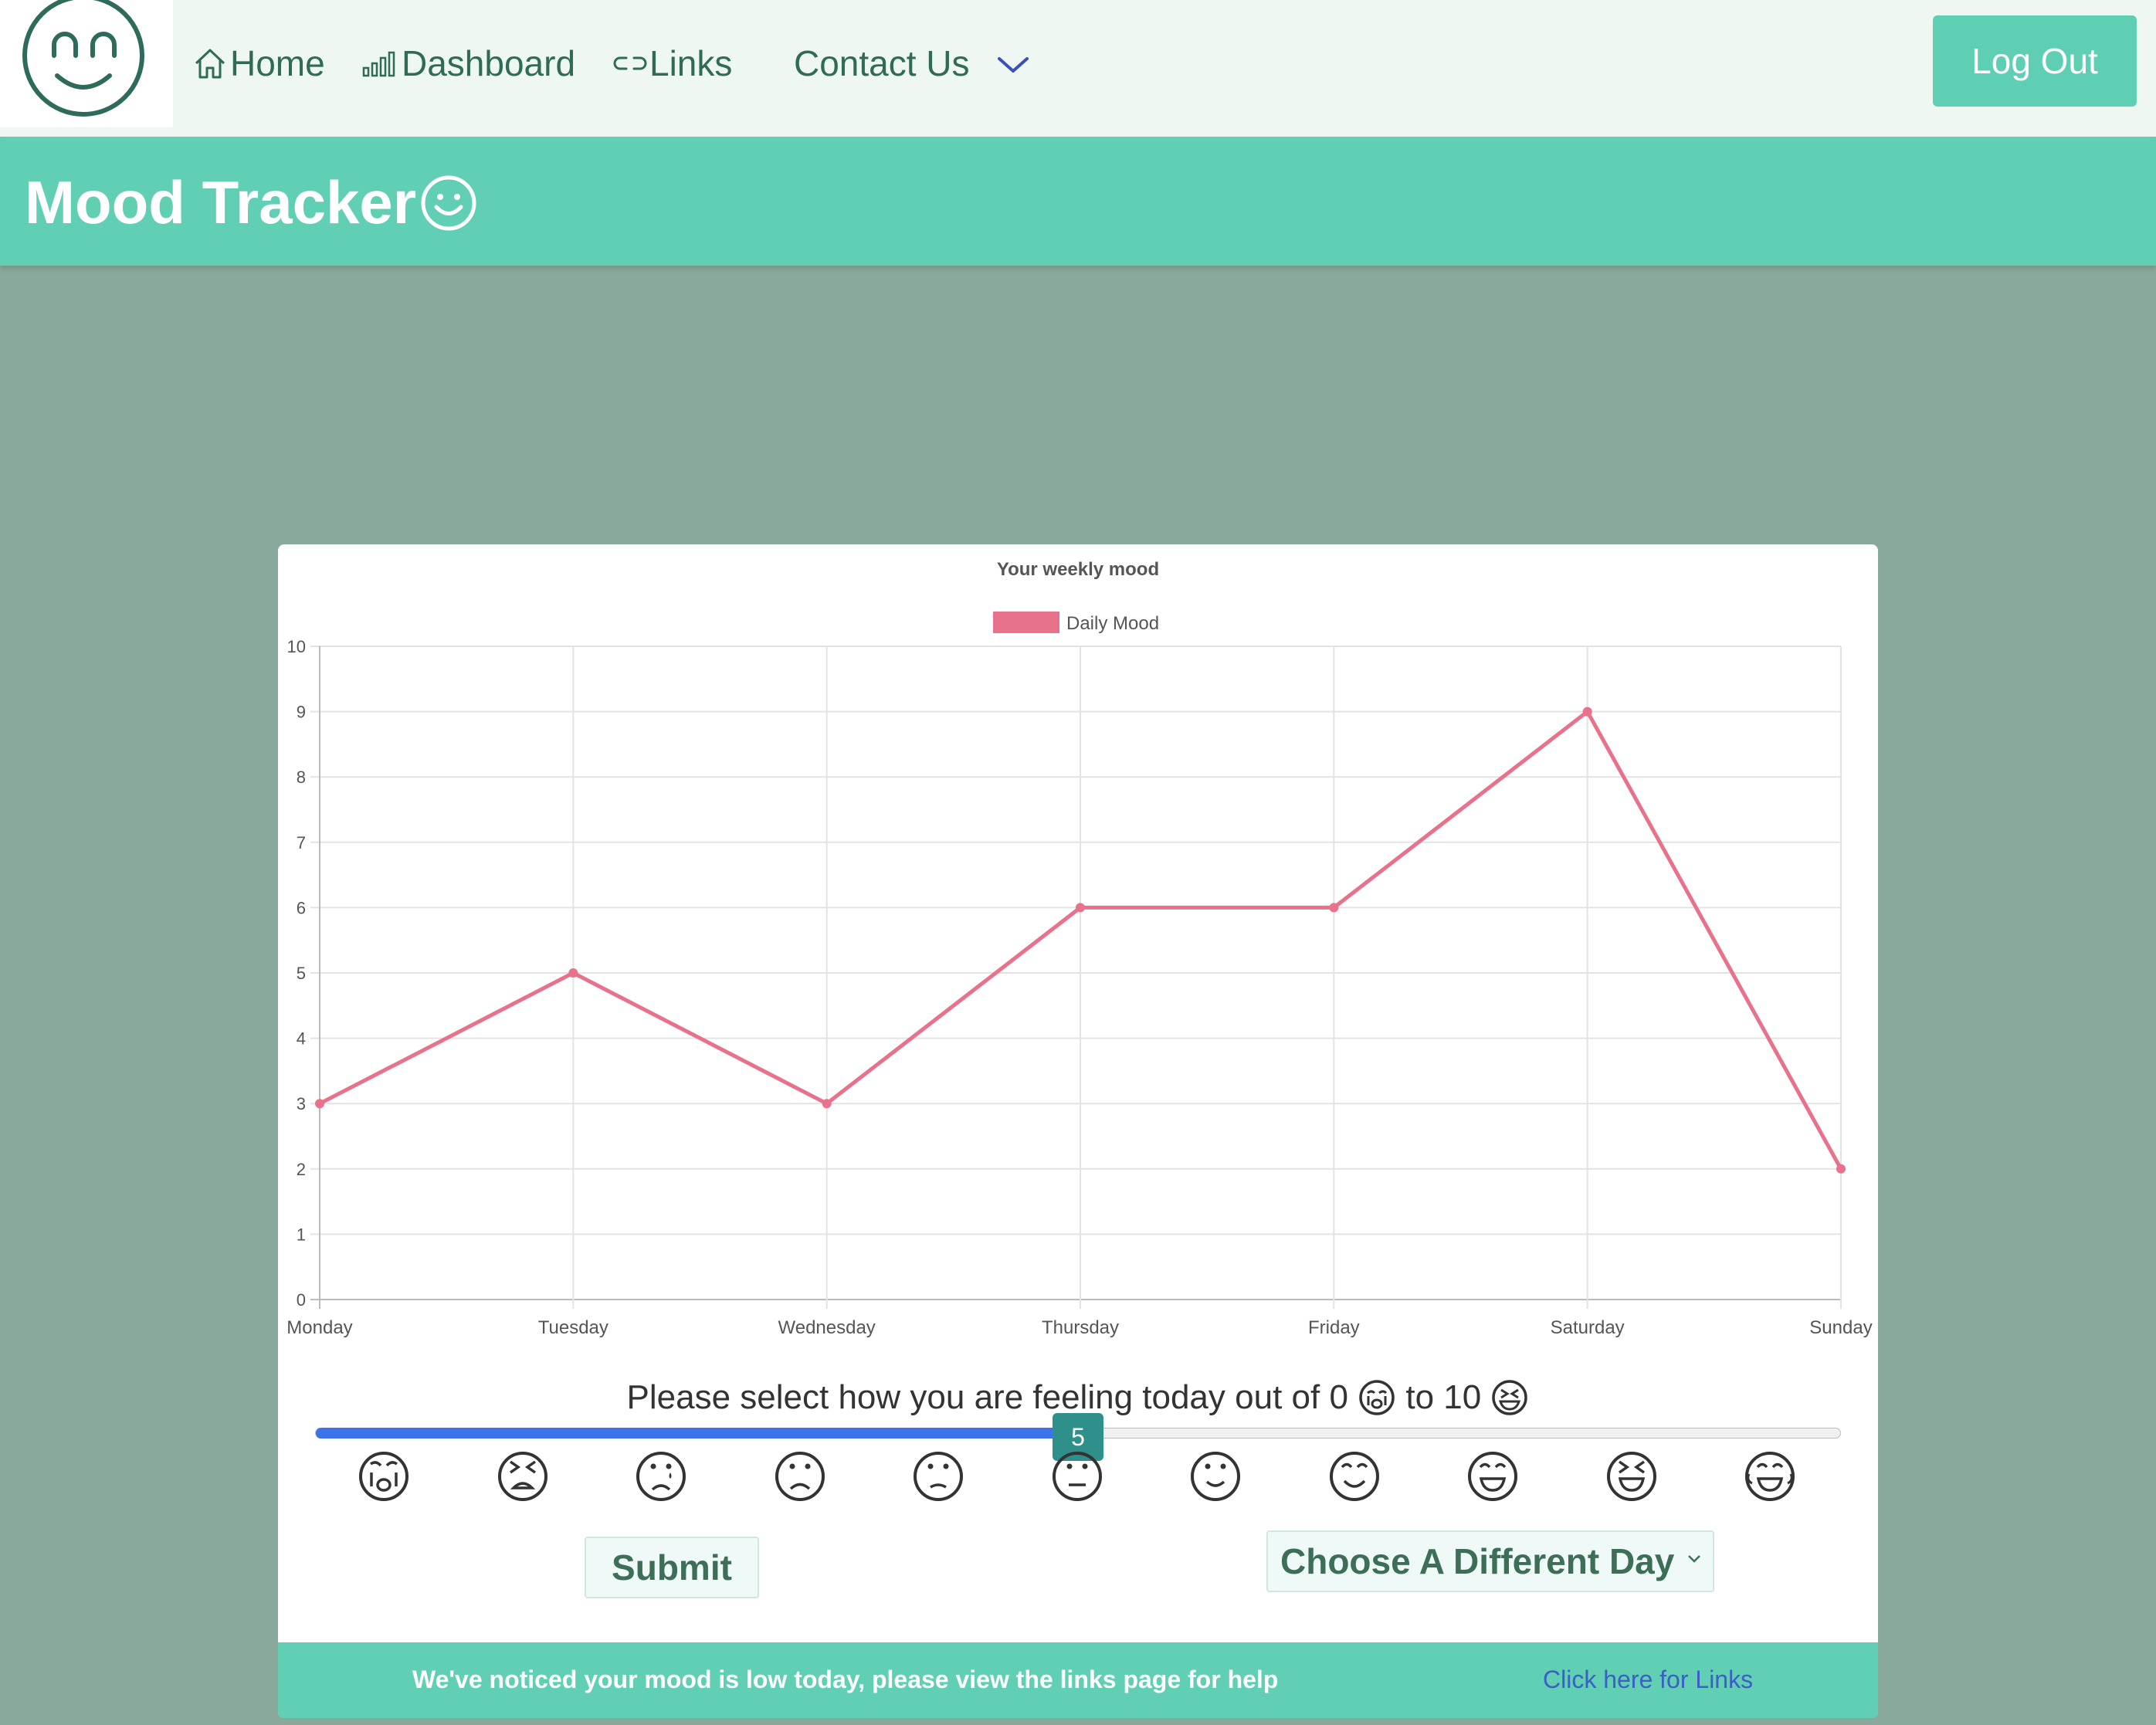 Image resolution: width=2156 pixels, height=1725 pixels. What do you see at coordinates (938, 1476) in the screenshot?
I see `slight-frown-face-icon` at bounding box center [938, 1476].